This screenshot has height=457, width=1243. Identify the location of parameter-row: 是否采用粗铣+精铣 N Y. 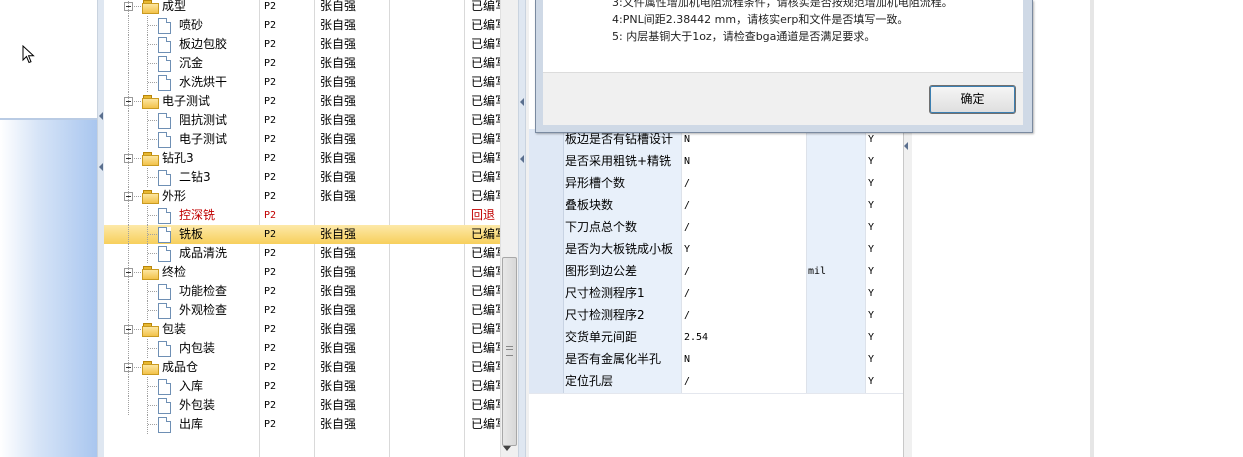
(717, 162).